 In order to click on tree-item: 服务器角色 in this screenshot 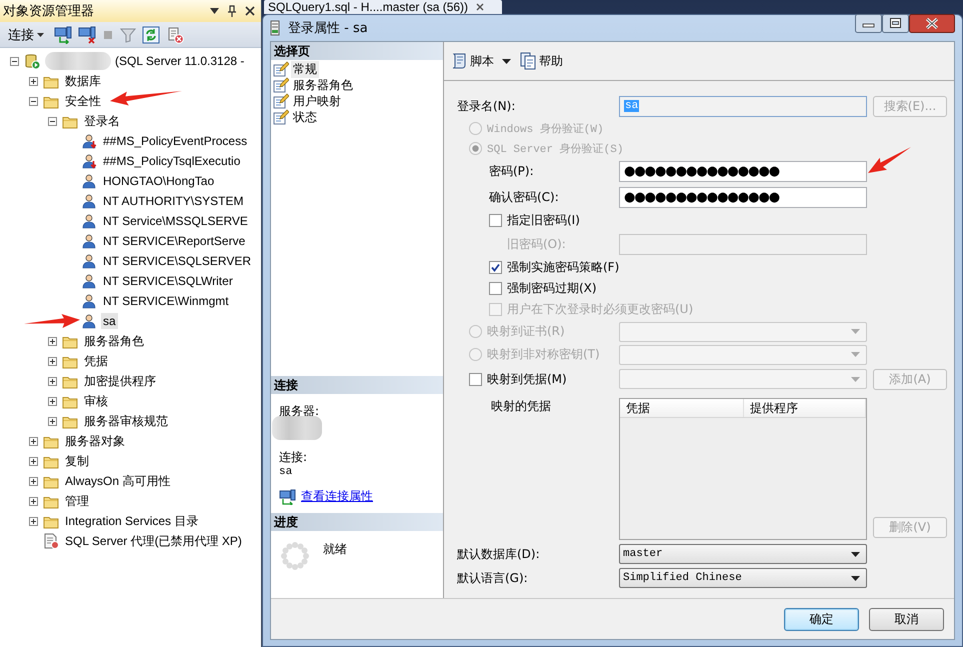, I will do `click(114, 341)`.